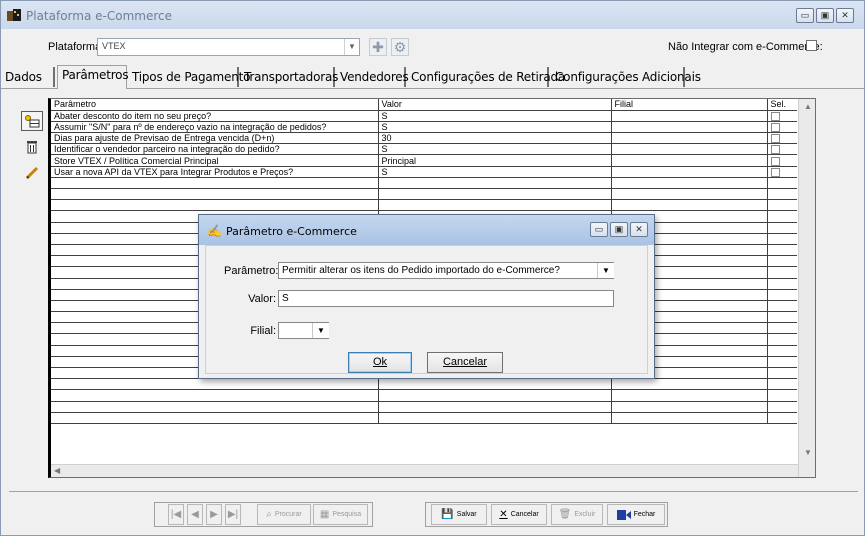 This screenshot has height=536, width=865. I want to click on maximize-button: ▣, so click(825, 15).